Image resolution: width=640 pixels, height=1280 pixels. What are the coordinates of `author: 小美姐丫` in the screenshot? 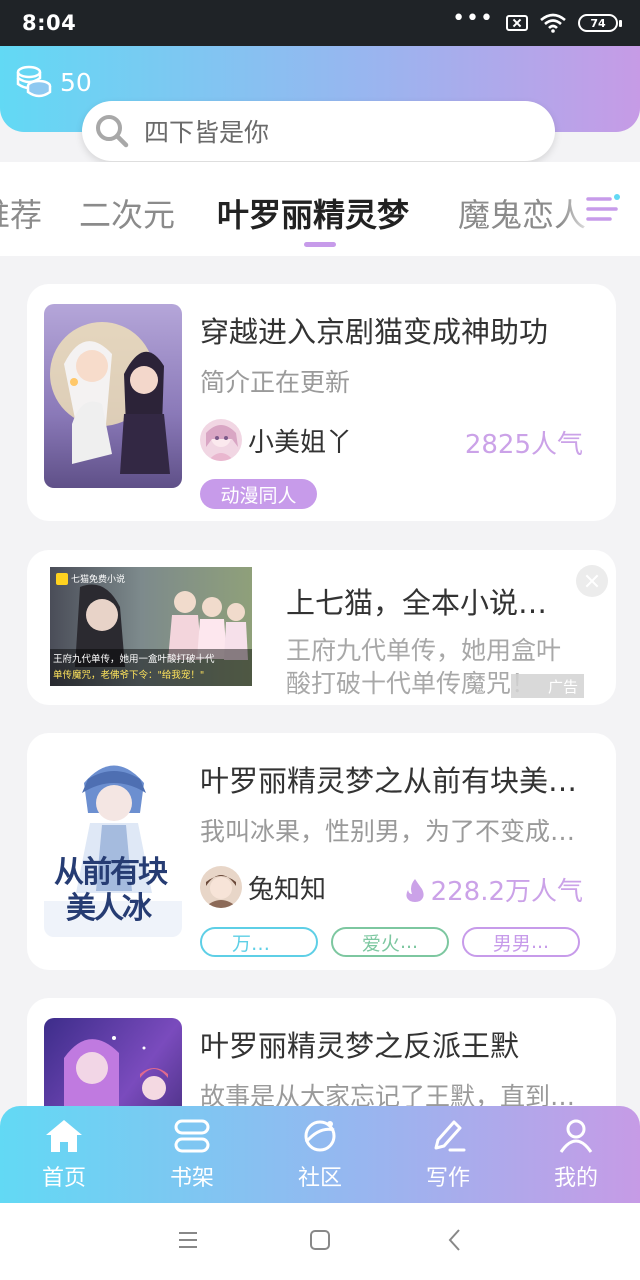 It's located at (276, 440).